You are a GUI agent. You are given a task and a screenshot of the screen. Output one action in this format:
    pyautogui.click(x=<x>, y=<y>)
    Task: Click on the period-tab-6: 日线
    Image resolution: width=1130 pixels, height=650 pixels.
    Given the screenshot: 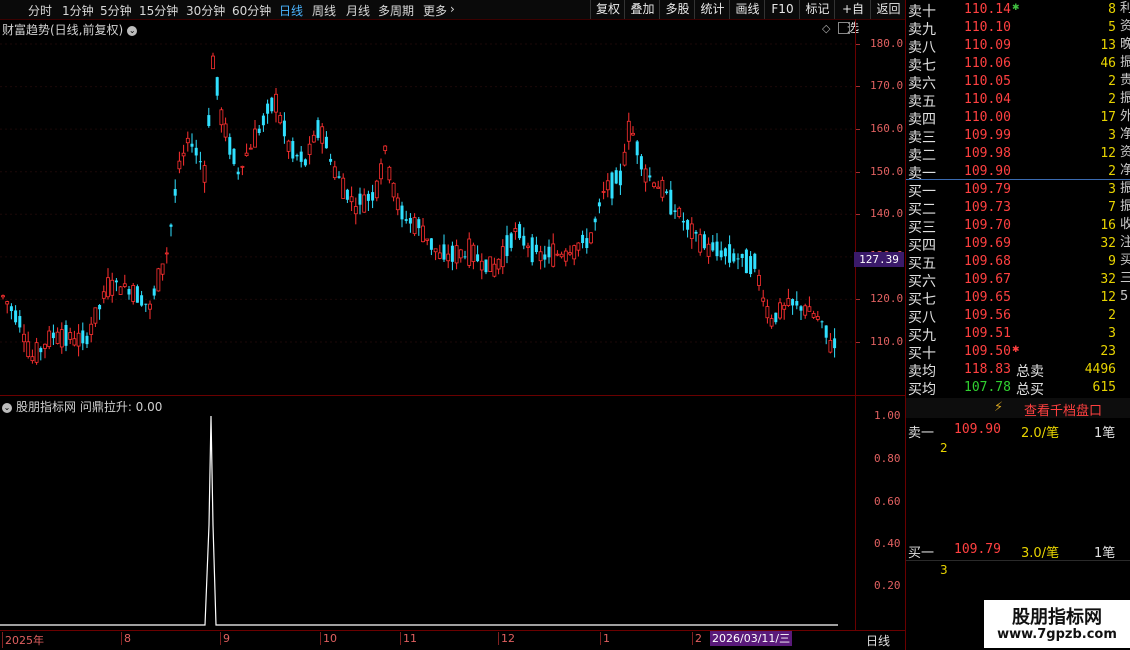 What is the action you would take?
    pyautogui.click(x=291, y=10)
    